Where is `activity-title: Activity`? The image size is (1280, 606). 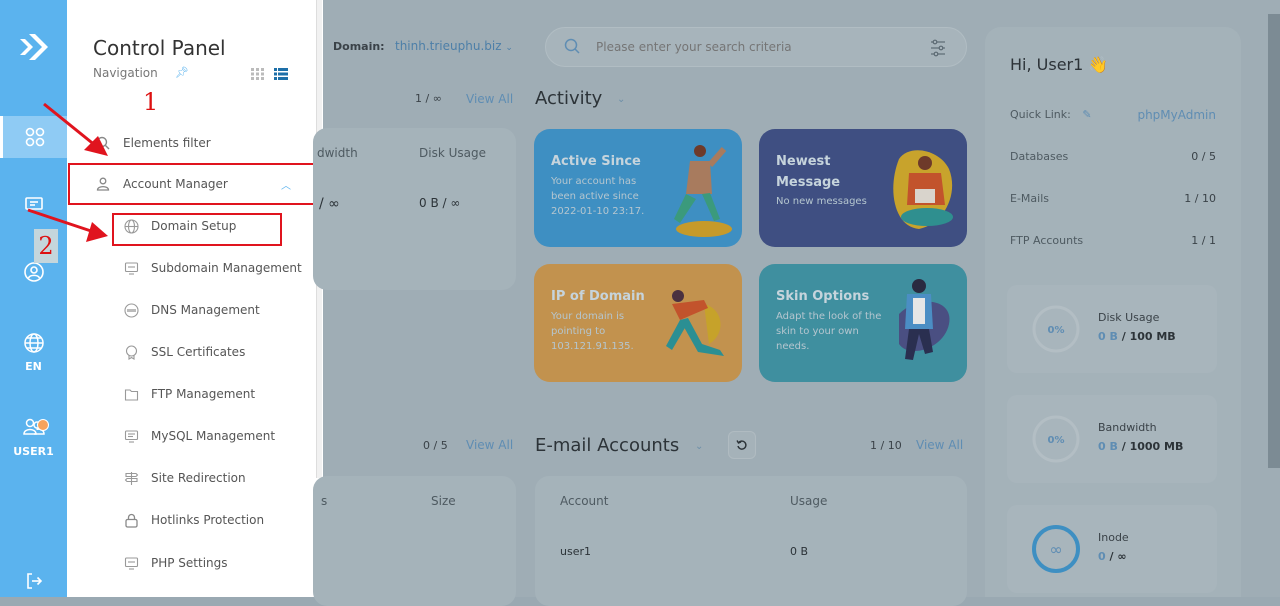 activity-title: Activity is located at coordinates (569, 98).